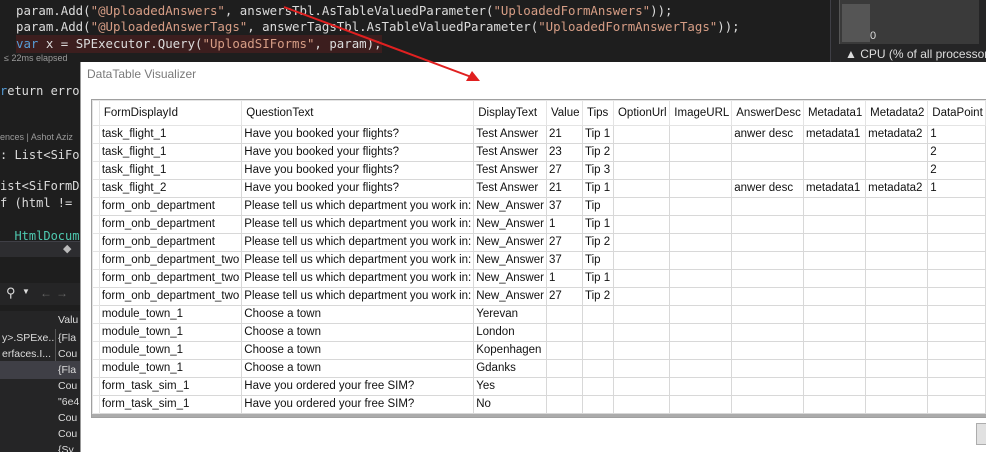 This screenshot has width=986, height=452. Describe the element at coordinates (170, 113) in the screenshot. I see `column-header: FormDisplayId` at that location.